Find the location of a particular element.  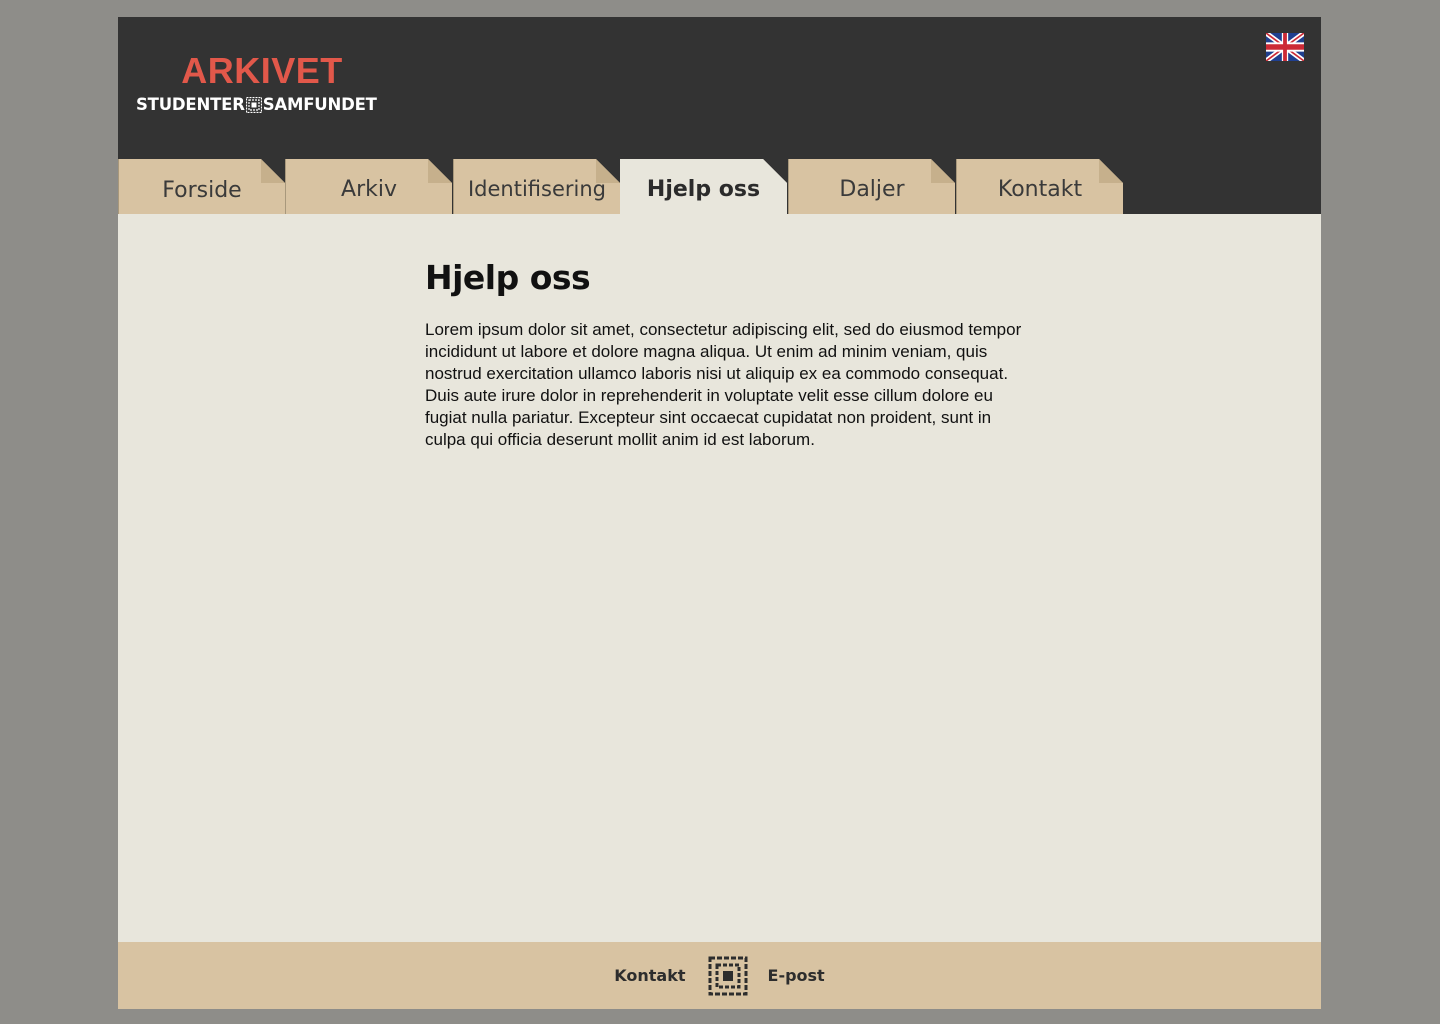

footer-email-link: E-post is located at coordinates (796, 975).